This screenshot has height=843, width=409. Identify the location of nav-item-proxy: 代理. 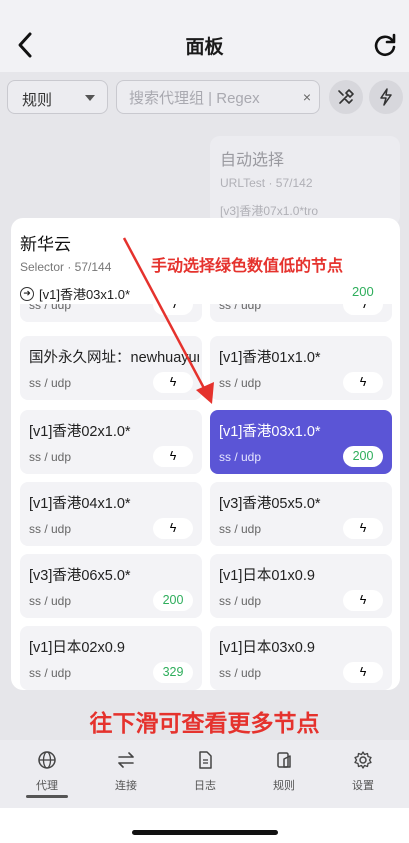
(47, 771).